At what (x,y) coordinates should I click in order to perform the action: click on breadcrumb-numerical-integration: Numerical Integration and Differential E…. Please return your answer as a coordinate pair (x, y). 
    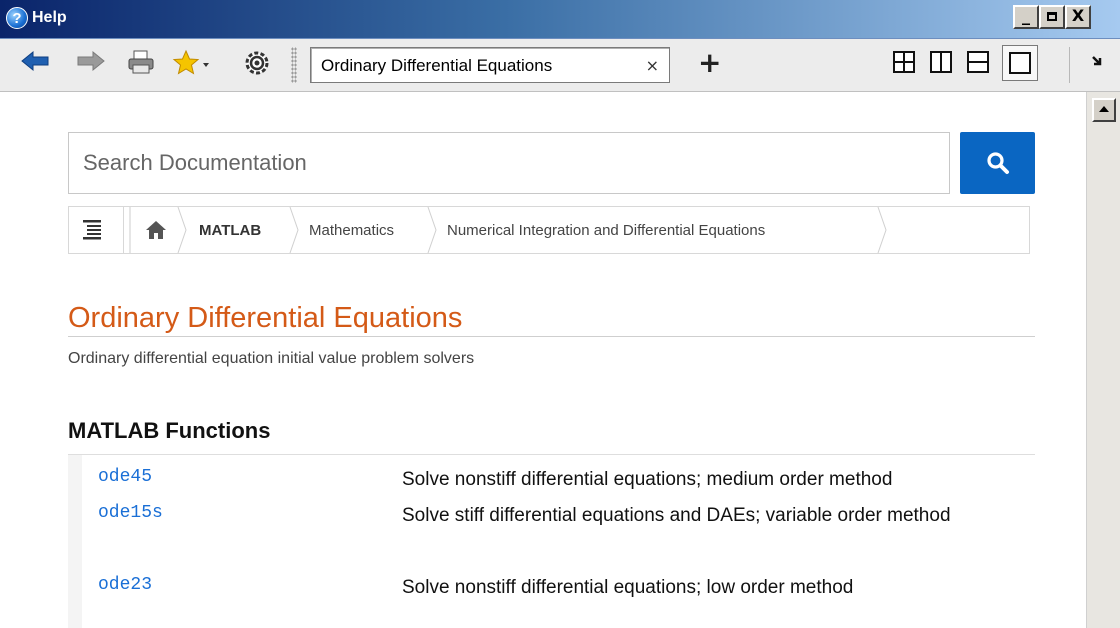
    Looking at the image, I should click on (606, 230).